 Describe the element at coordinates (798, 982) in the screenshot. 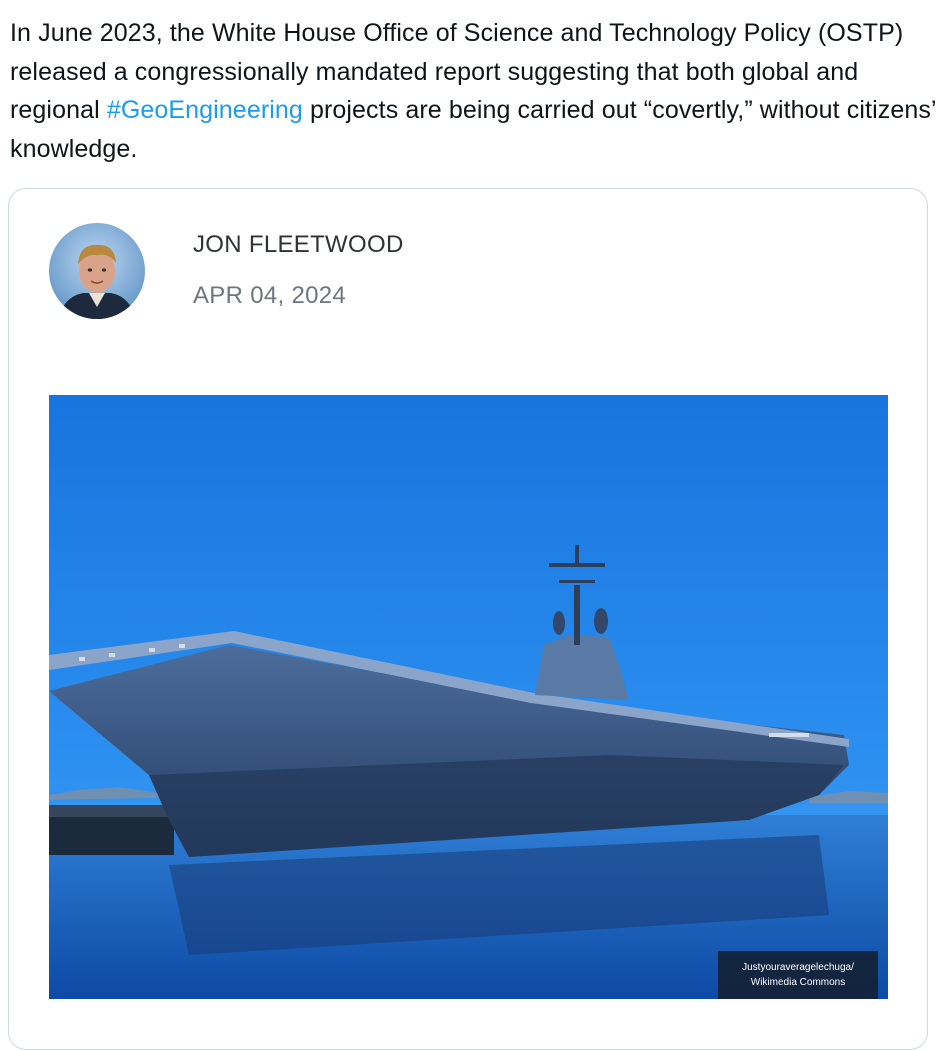

I see `image-credit-line-2: Wikimedia Commons` at that location.